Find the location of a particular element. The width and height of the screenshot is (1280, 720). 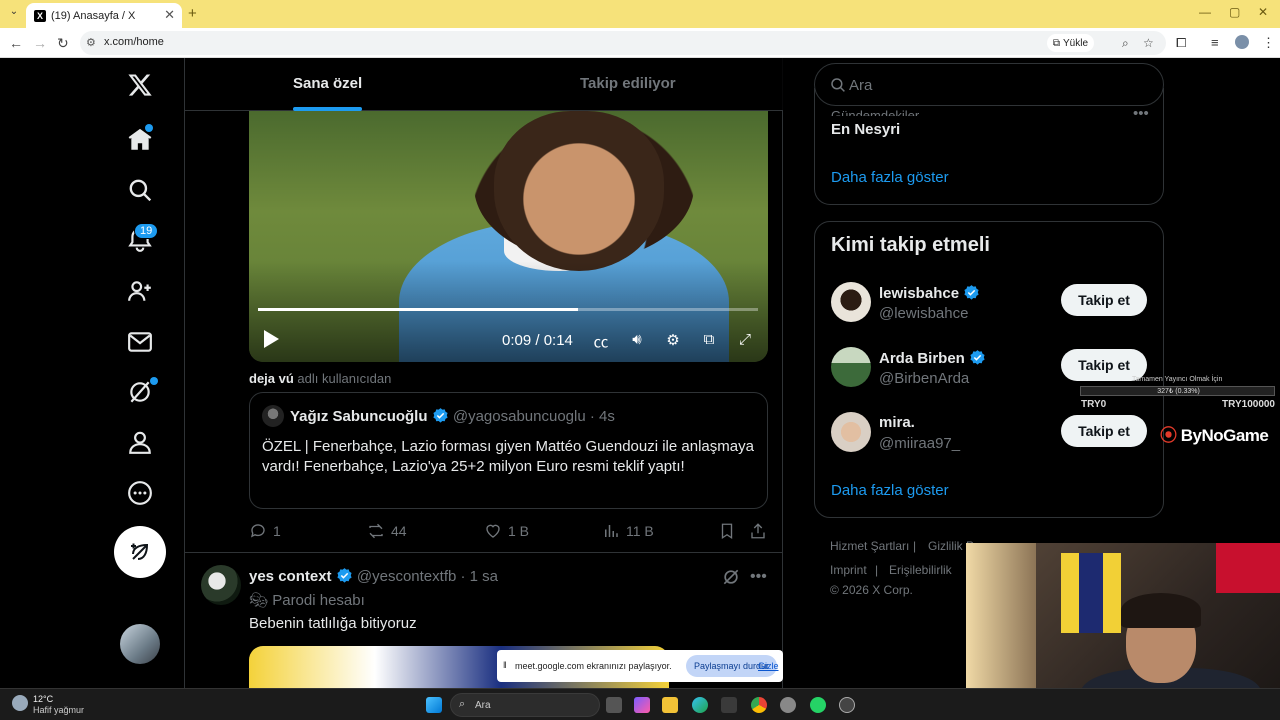

tweet-more-icon: ••• is located at coordinates (758, 577).